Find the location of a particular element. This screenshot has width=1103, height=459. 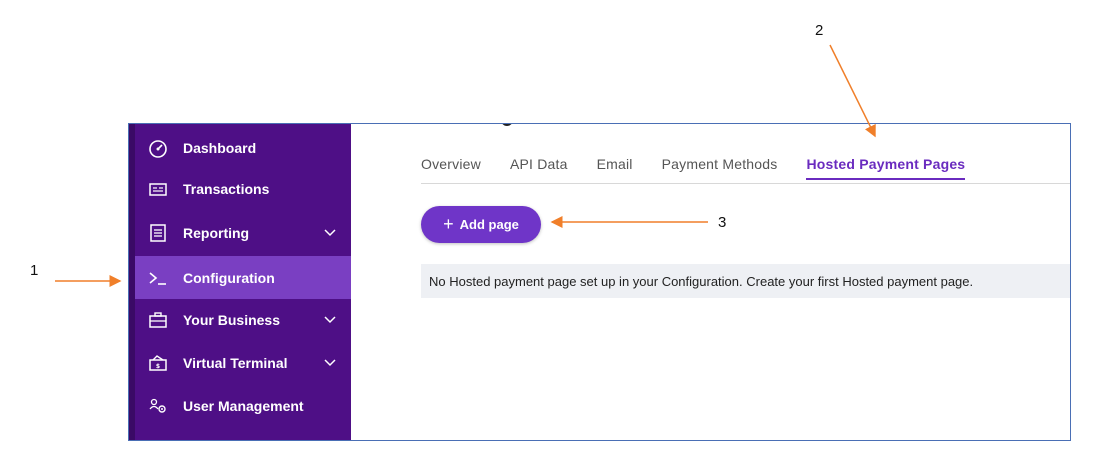

sidebar-item-configuration: Configuration is located at coordinates (243, 277).